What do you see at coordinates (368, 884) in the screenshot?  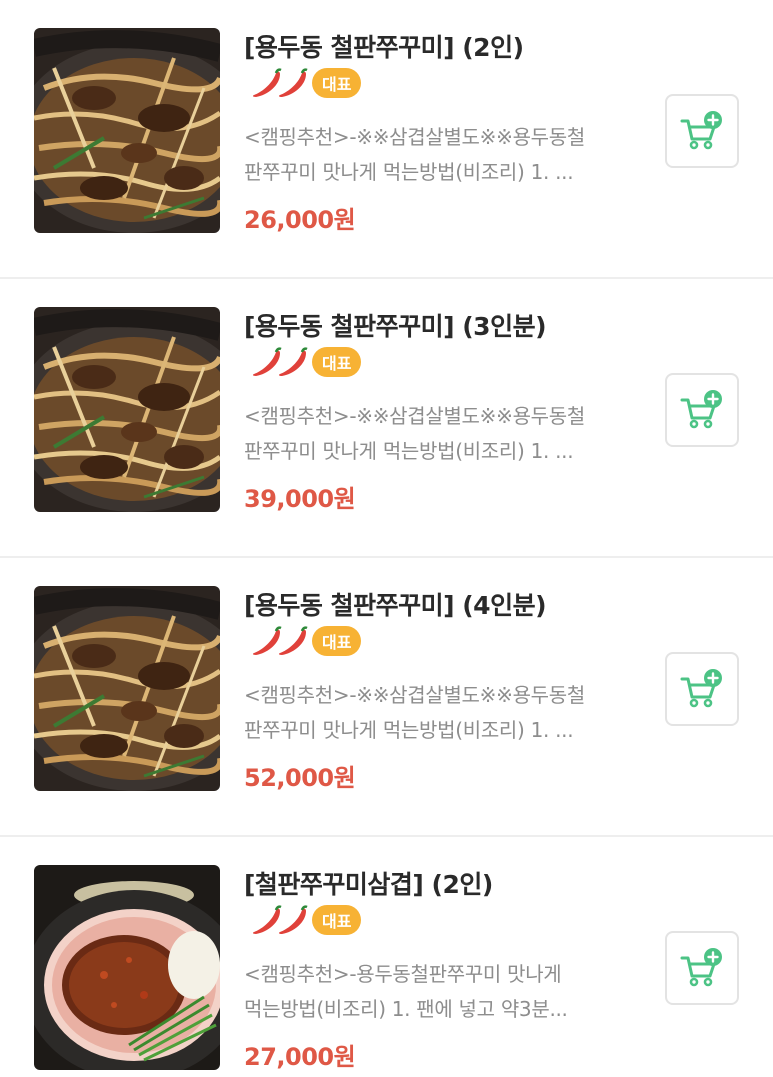 I see `menu-item-name: [철판쭈꾸미삼겹] (2인)` at bounding box center [368, 884].